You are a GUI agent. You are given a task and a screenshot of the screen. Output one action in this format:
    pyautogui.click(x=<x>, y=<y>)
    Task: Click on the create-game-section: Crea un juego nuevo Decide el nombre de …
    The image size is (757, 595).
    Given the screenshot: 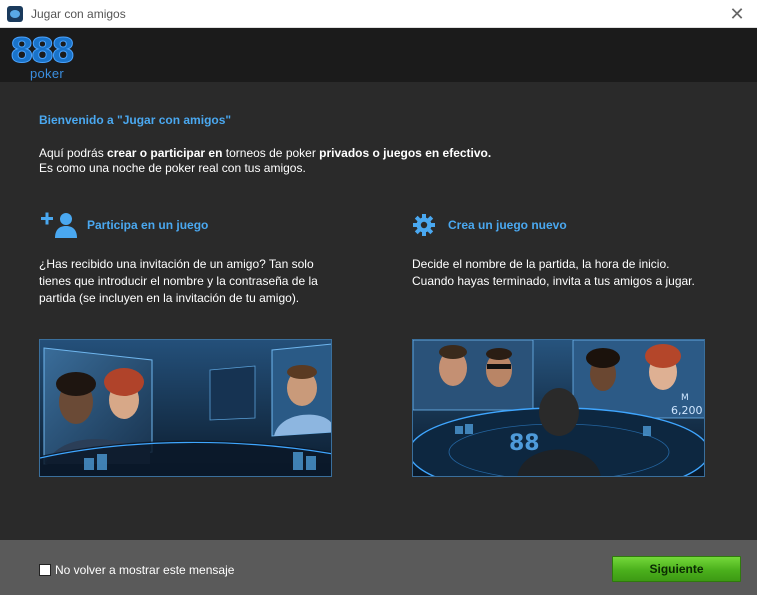 What is the action you would take?
    pyautogui.click(x=562, y=250)
    